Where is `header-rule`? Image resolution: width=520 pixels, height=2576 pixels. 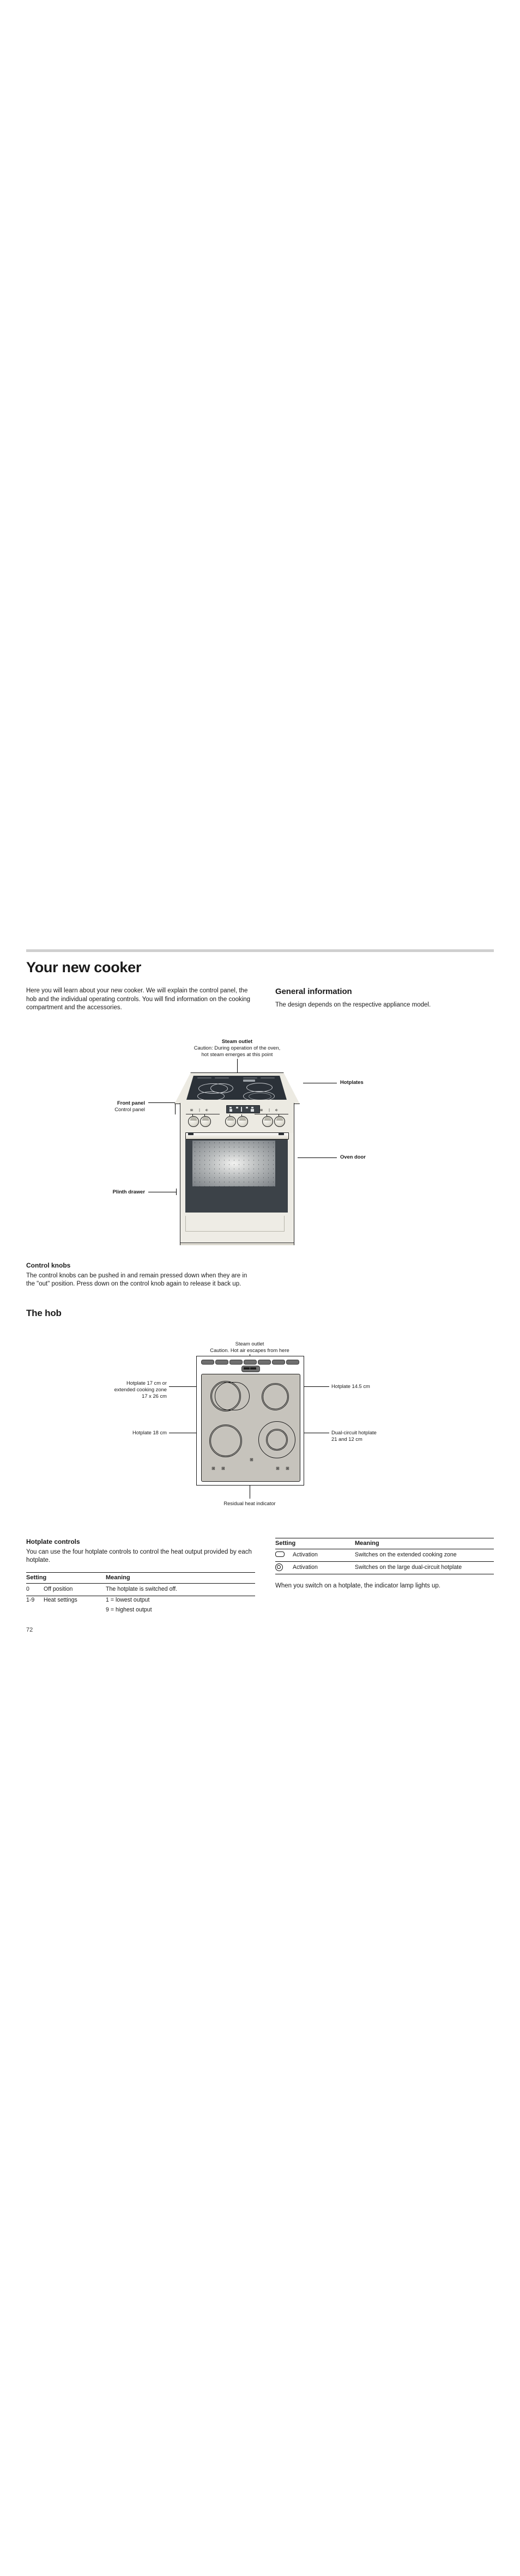 header-rule is located at coordinates (260, 951).